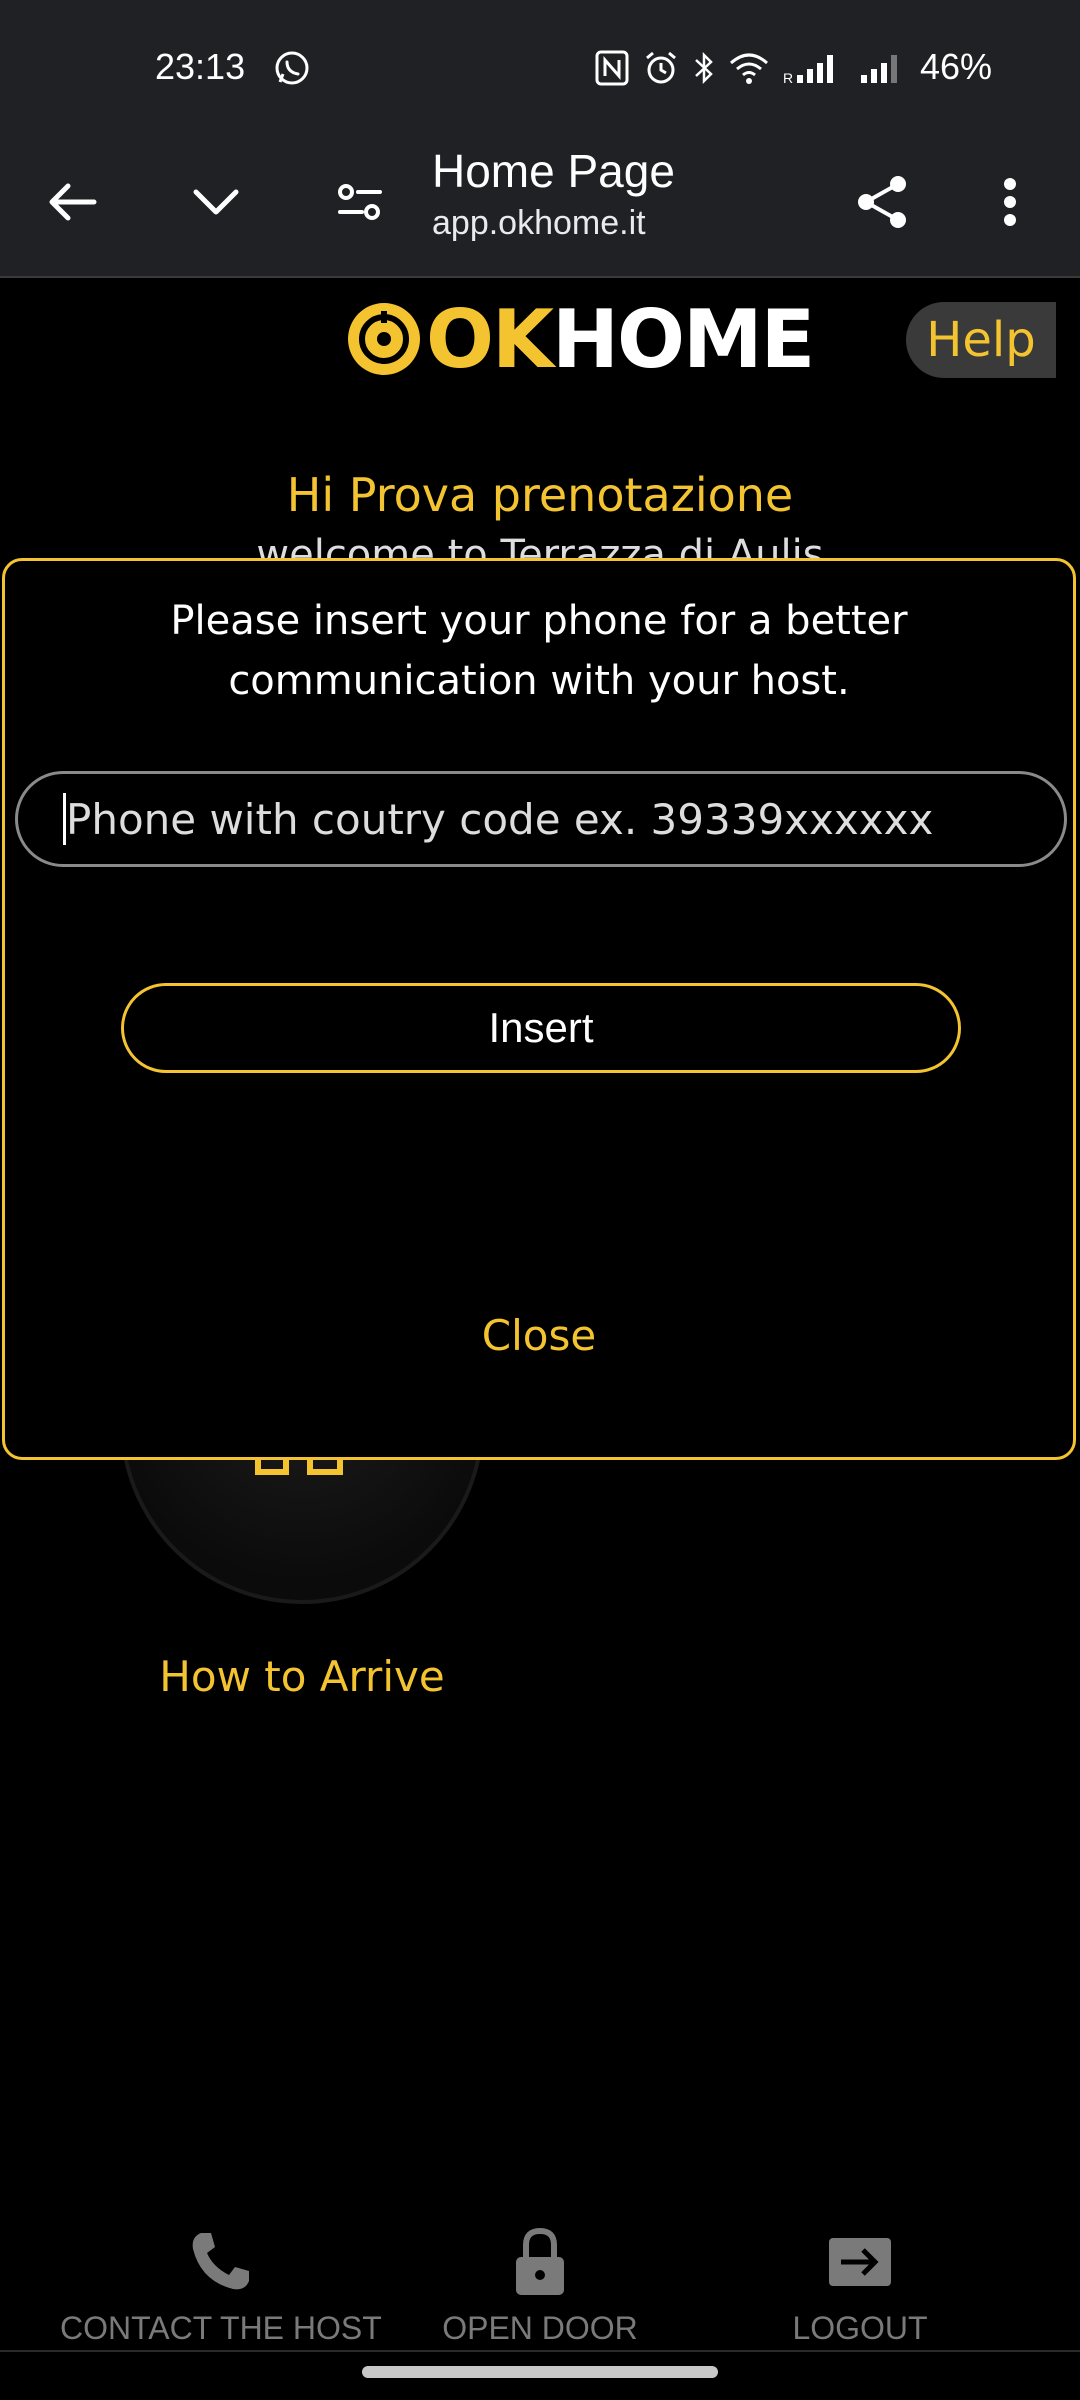 This screenshot has height=2400, width=1080. What do you see at coordinates (541, 1028) in the screenshot?
I see `insert-button: Insert` at bounding box center [541, 1028].